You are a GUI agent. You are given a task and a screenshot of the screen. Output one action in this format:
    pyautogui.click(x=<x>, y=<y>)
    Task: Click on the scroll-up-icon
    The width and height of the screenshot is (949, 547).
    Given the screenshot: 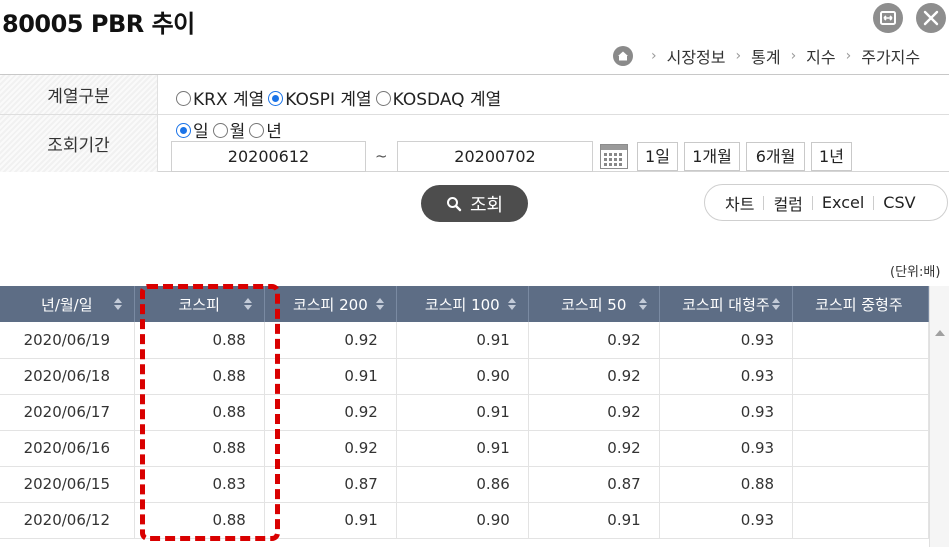 What is the action you would take?
    pyautogui.click(x=940, y=333)
    